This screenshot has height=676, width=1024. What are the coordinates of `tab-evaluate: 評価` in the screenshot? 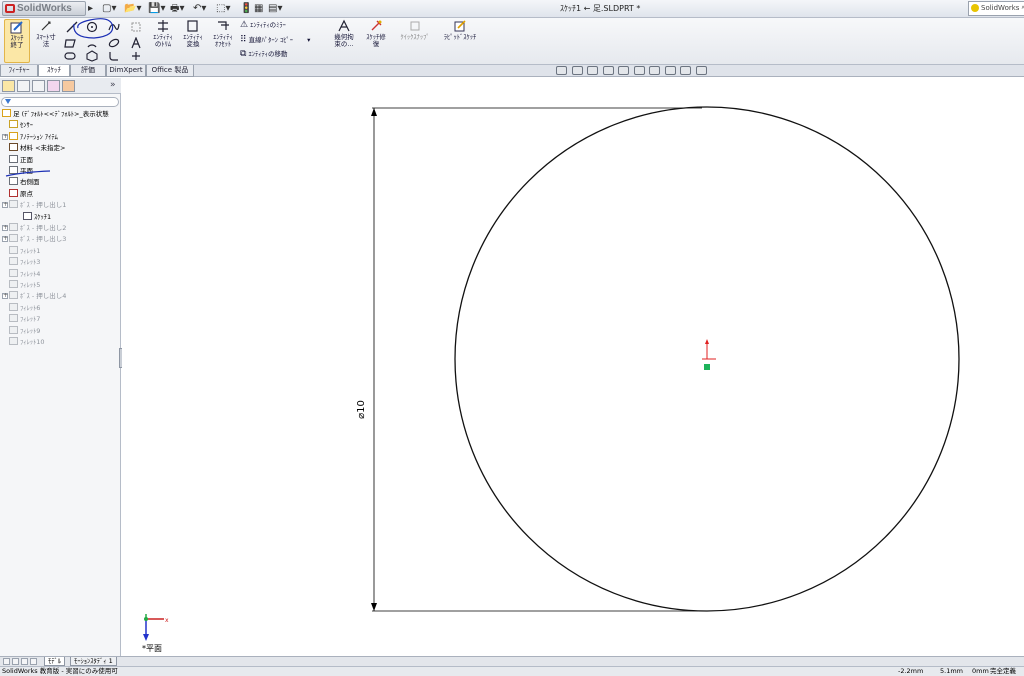 It's located at (88, 71).